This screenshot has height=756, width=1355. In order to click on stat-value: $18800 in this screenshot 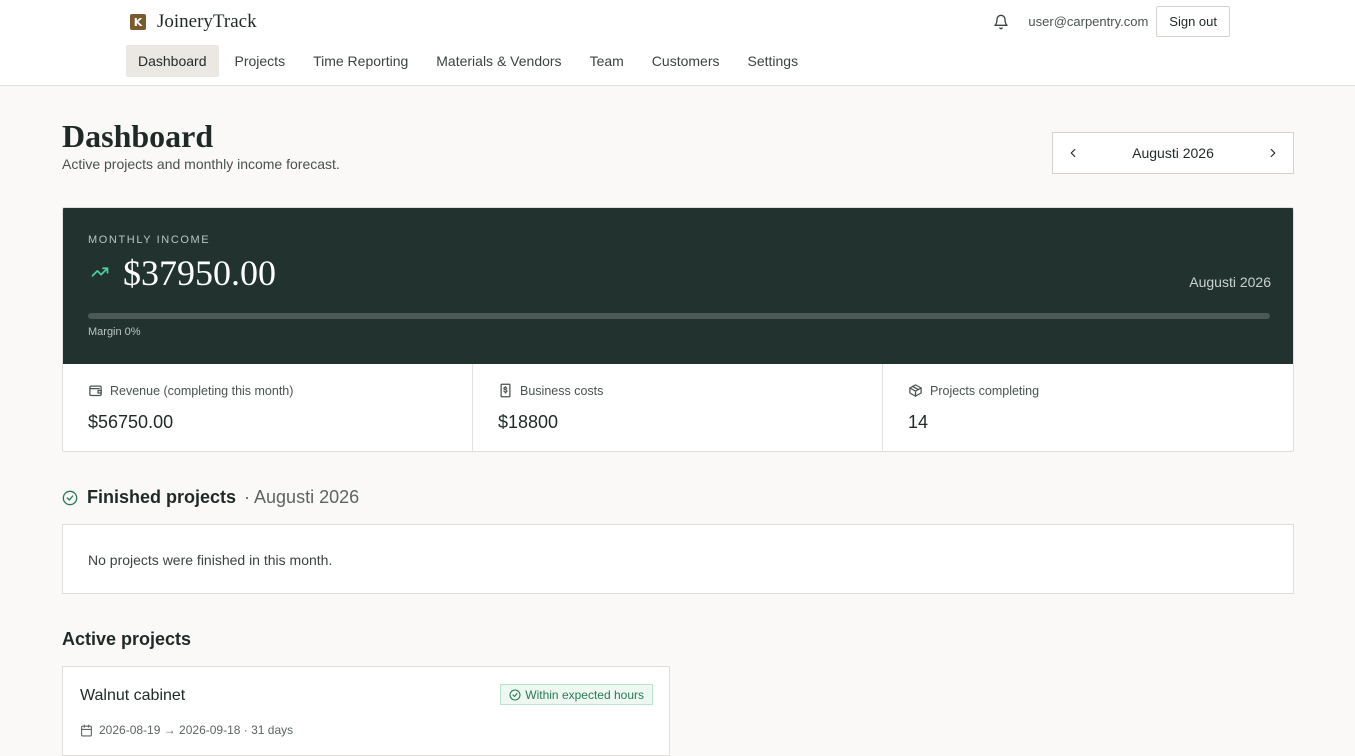, I will do `click(528, 422)`.